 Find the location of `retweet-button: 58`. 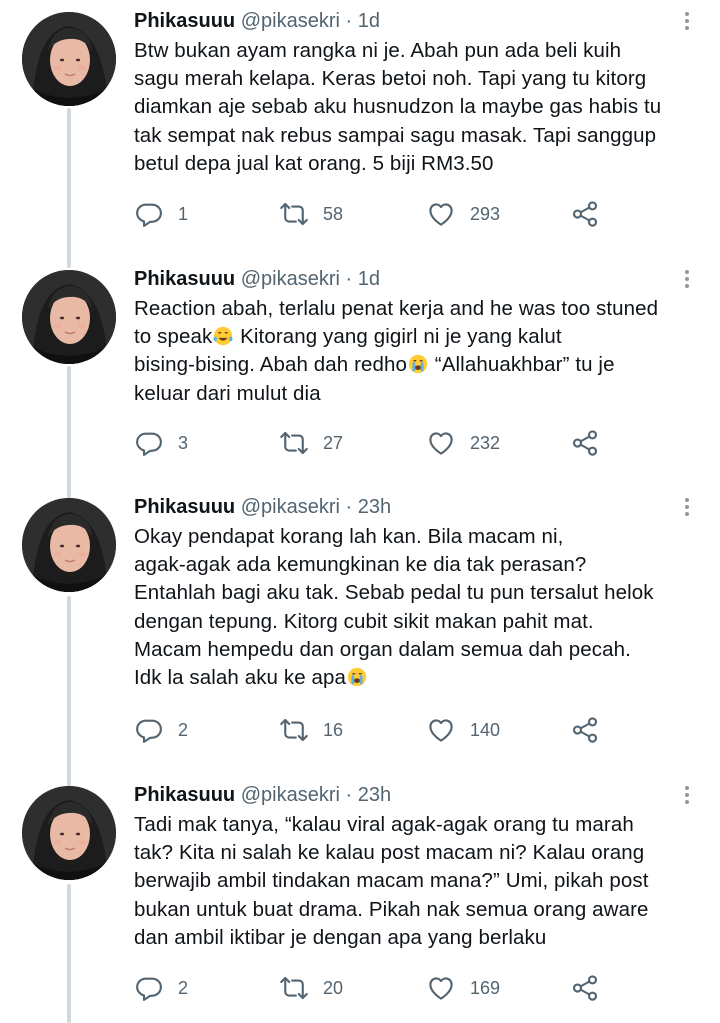

retweet-button: 58 is located at coordinates (311, 214).